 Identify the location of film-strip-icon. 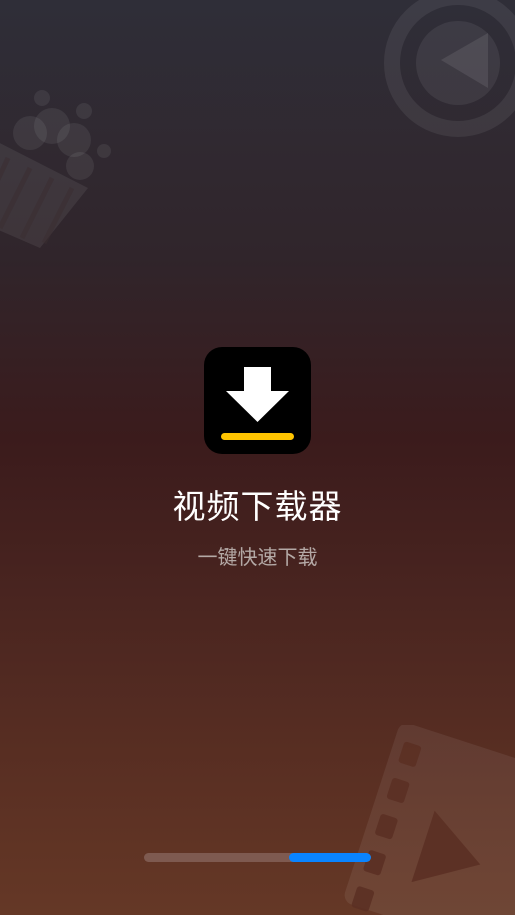
(429, 820).